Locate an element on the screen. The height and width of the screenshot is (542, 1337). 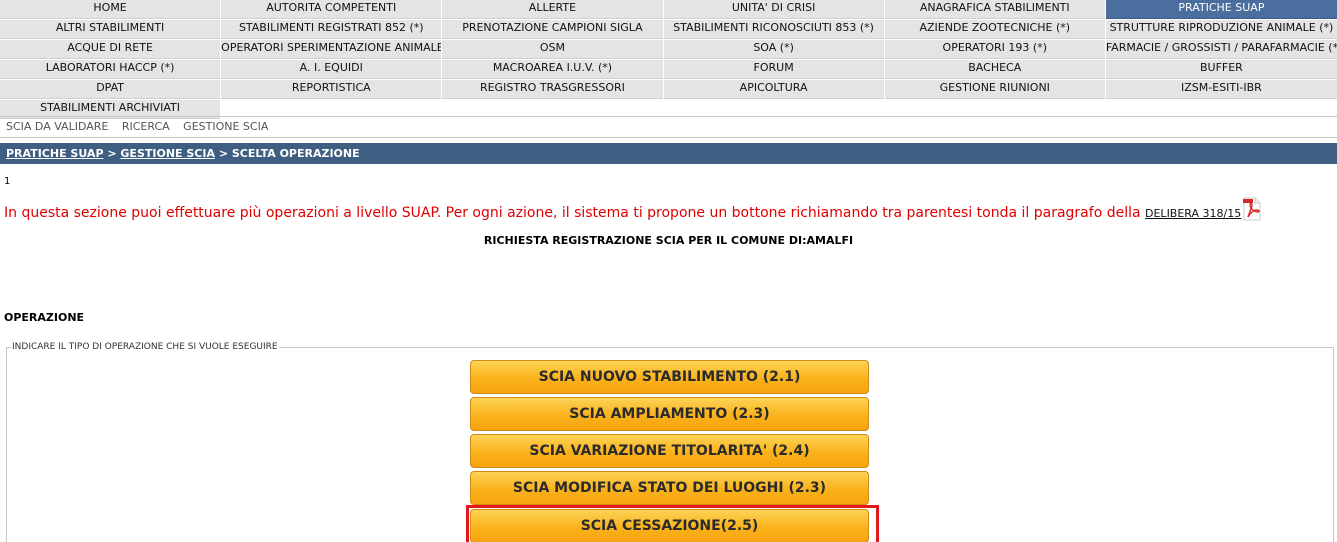
menu-item-operatori-193: OPERATORI 193 (*) is located at coordinates (994, 49).